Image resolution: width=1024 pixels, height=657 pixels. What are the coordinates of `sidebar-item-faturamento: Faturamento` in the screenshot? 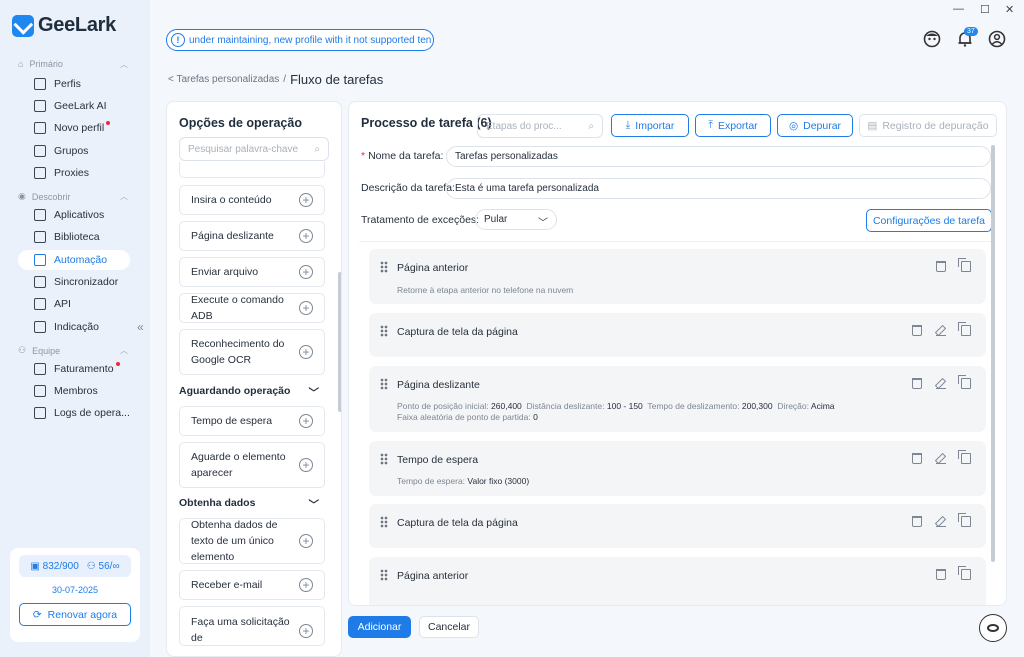 It's located at (74, 369).